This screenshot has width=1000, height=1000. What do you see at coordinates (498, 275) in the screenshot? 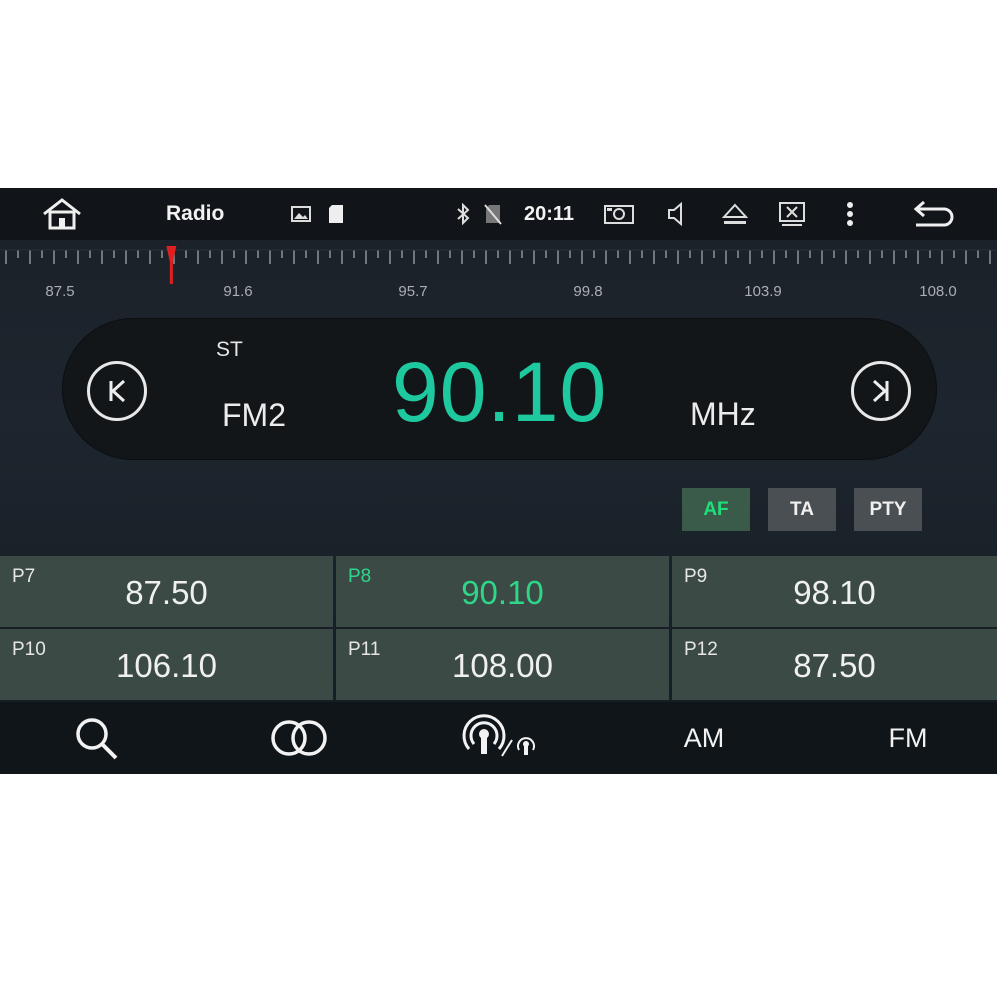
I see `tuning-scale` at bounding box center [498, 275].